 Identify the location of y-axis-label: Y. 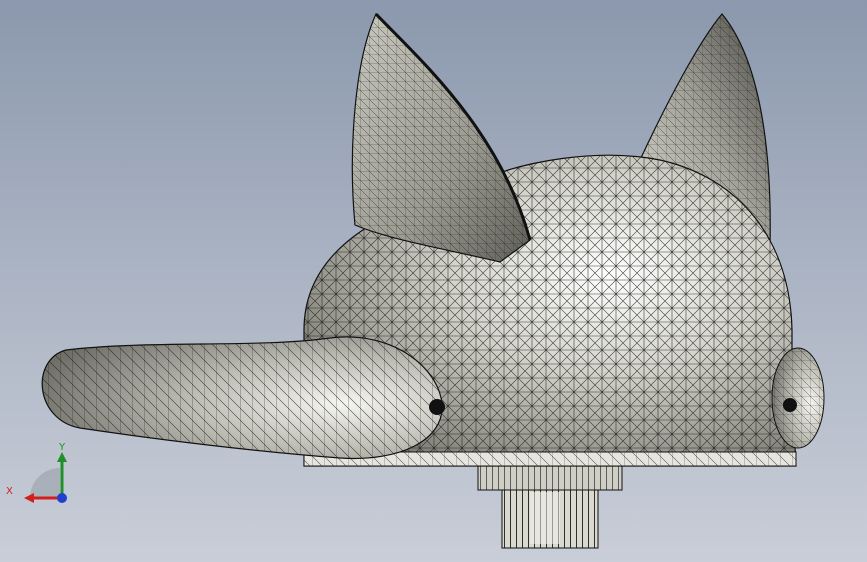
(62, 447).